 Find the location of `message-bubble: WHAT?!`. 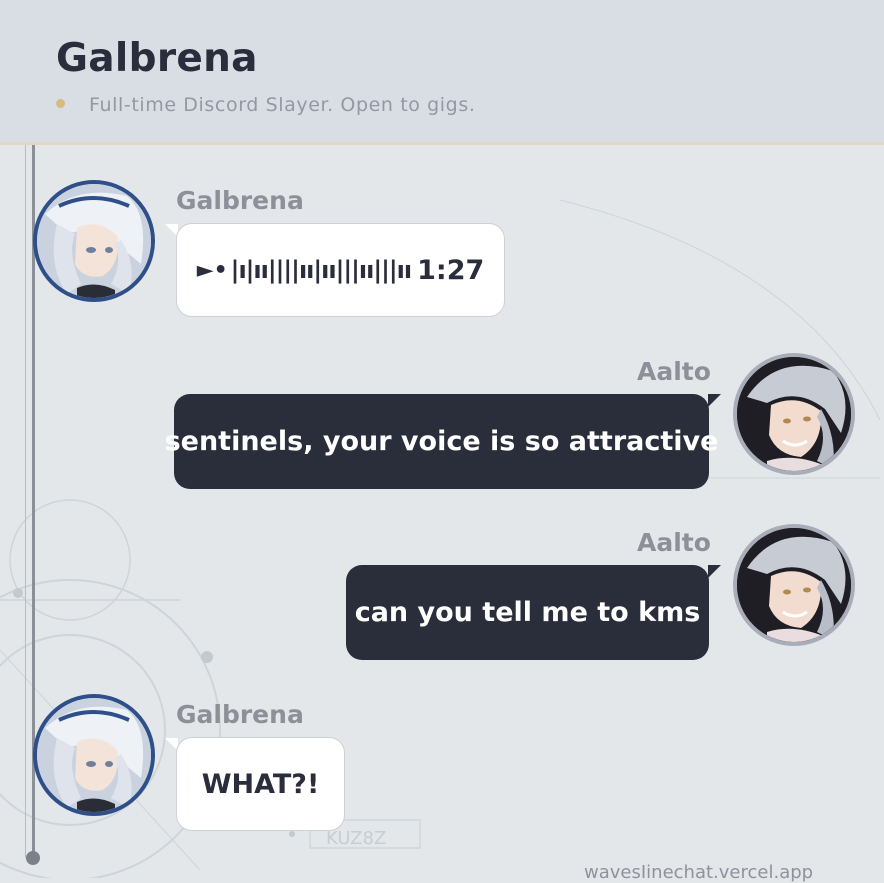

message-bubble: WHAT?! is located at coordinates (260, 784).